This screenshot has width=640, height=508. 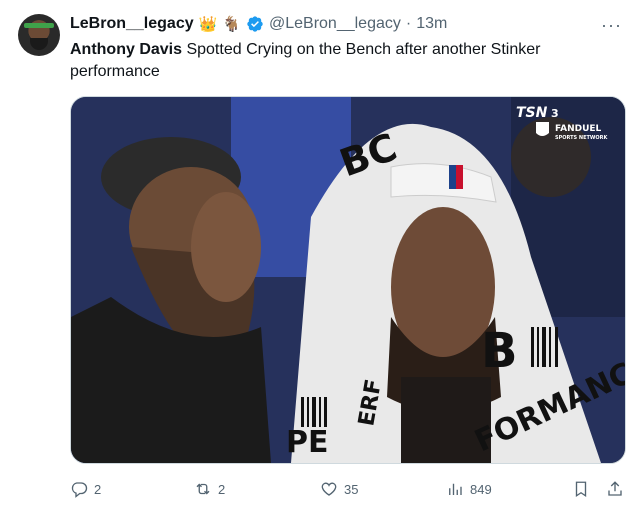 I want to click on share-icon, so click(x=615, y=488).